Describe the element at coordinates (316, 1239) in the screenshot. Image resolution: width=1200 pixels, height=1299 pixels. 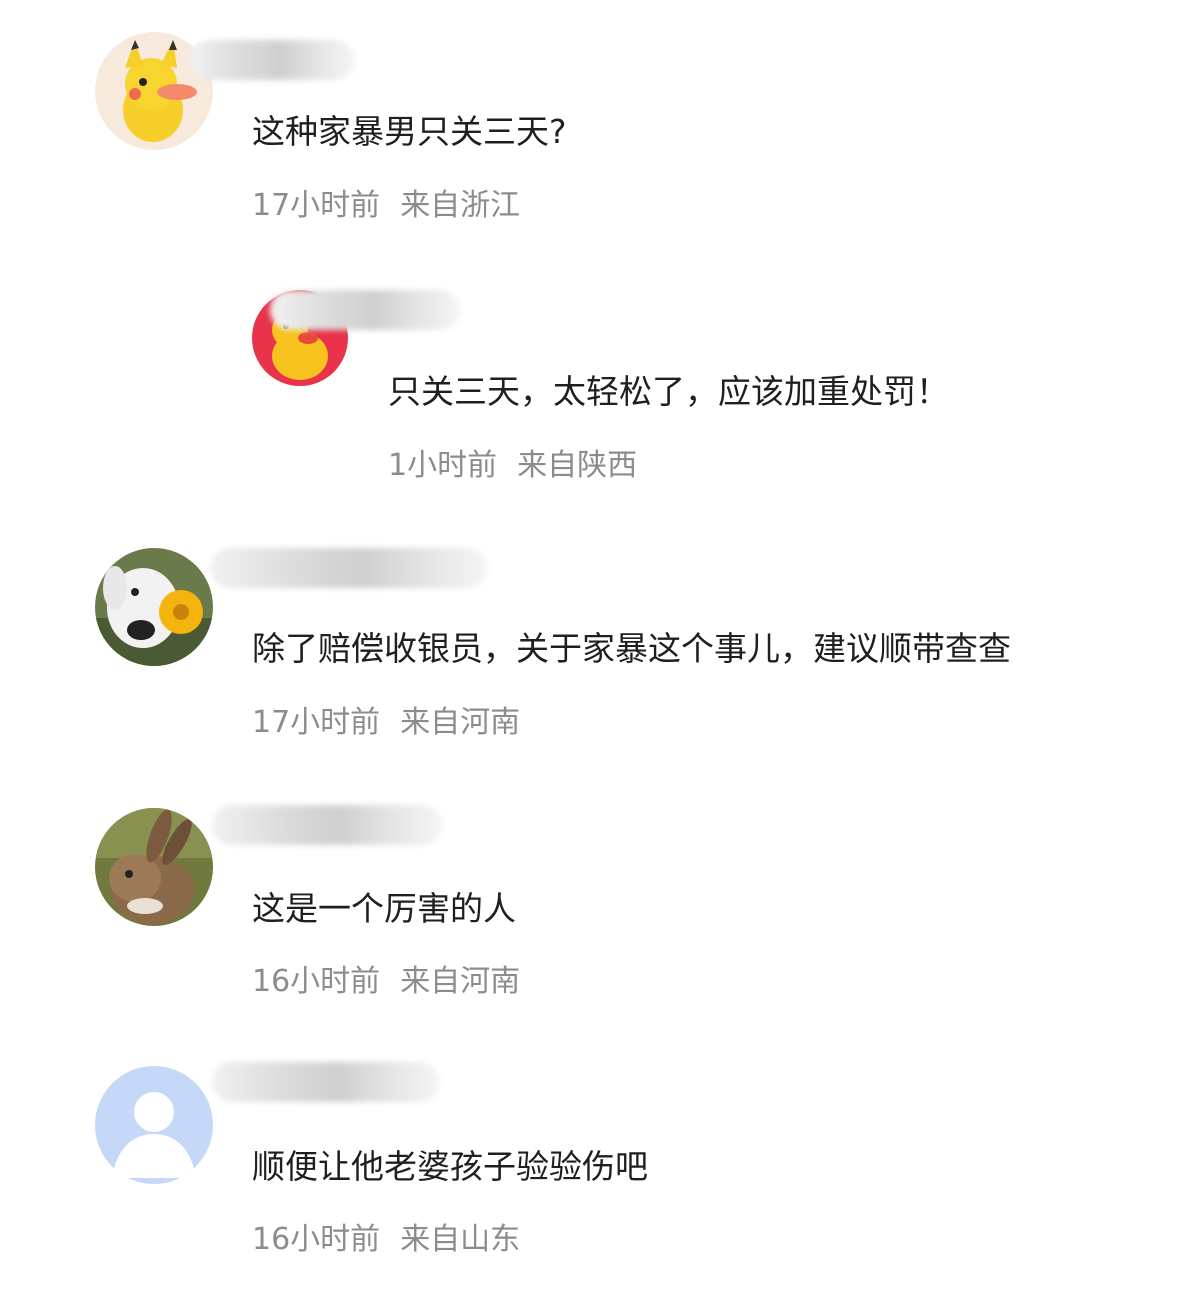
I see `comment-time: 16小时前` at that location.